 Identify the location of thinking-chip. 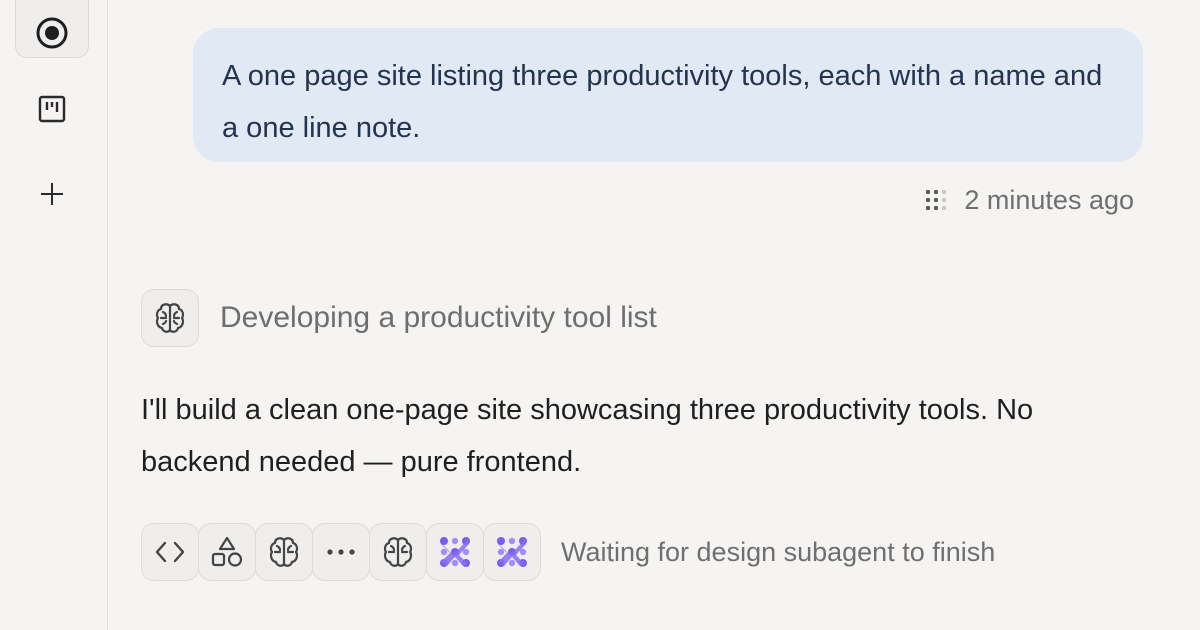
(170, 318).